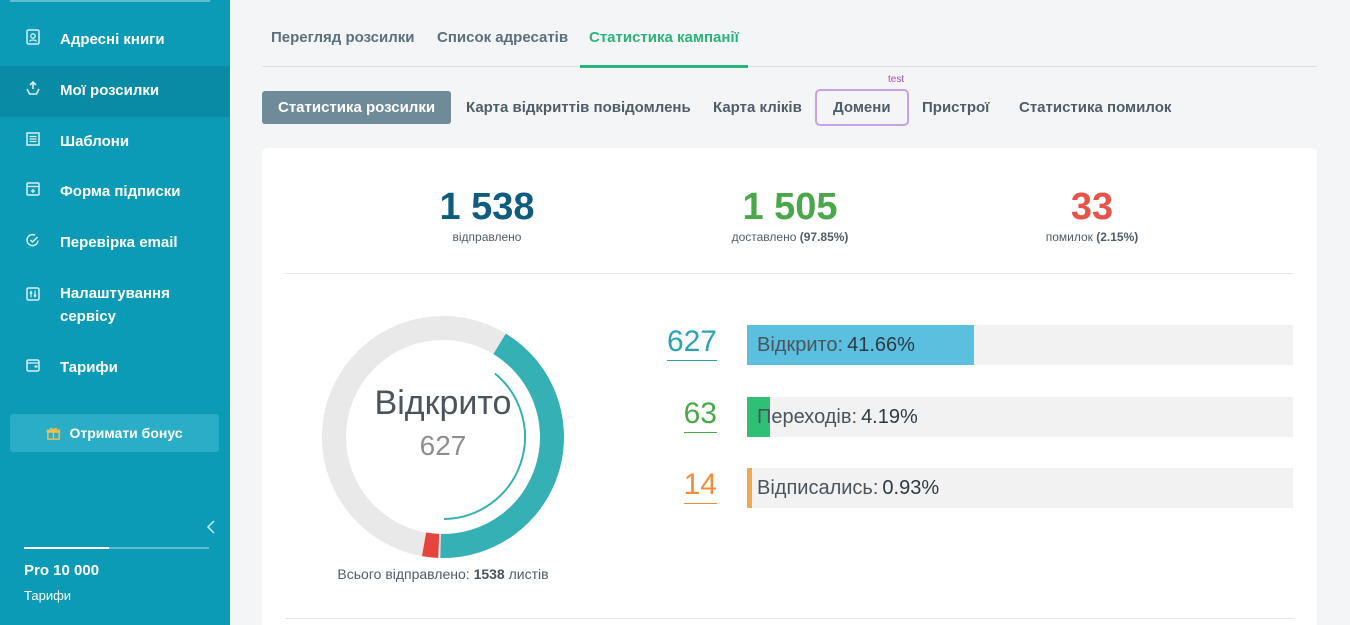 The width and height of the screenshot is (1350, 625). Describe the element at coordinates (502, 45) in the screenshot. I see `tab-recipients-list: Список адресатів` at that location.